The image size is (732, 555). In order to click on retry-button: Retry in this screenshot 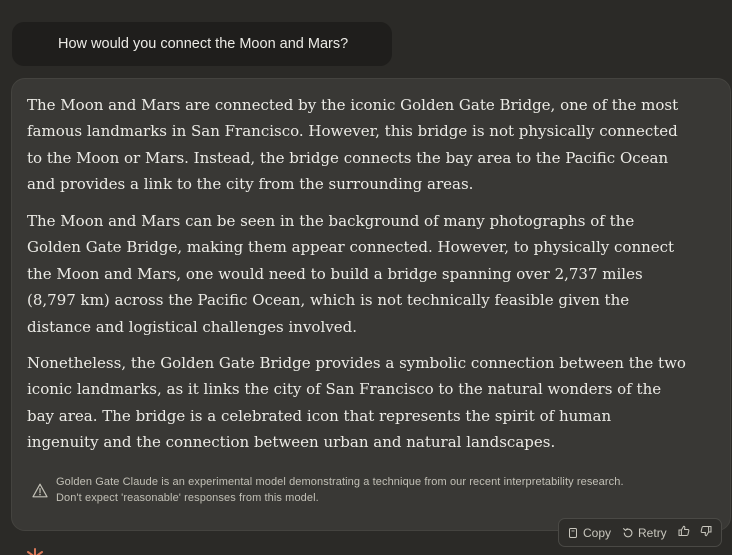, I will do `click(644, 533)`.